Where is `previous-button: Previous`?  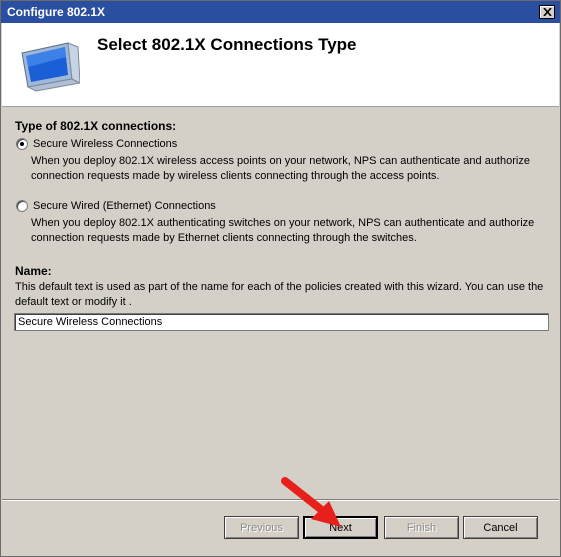 previous-button: Previous is located at coordinates (261, 527).